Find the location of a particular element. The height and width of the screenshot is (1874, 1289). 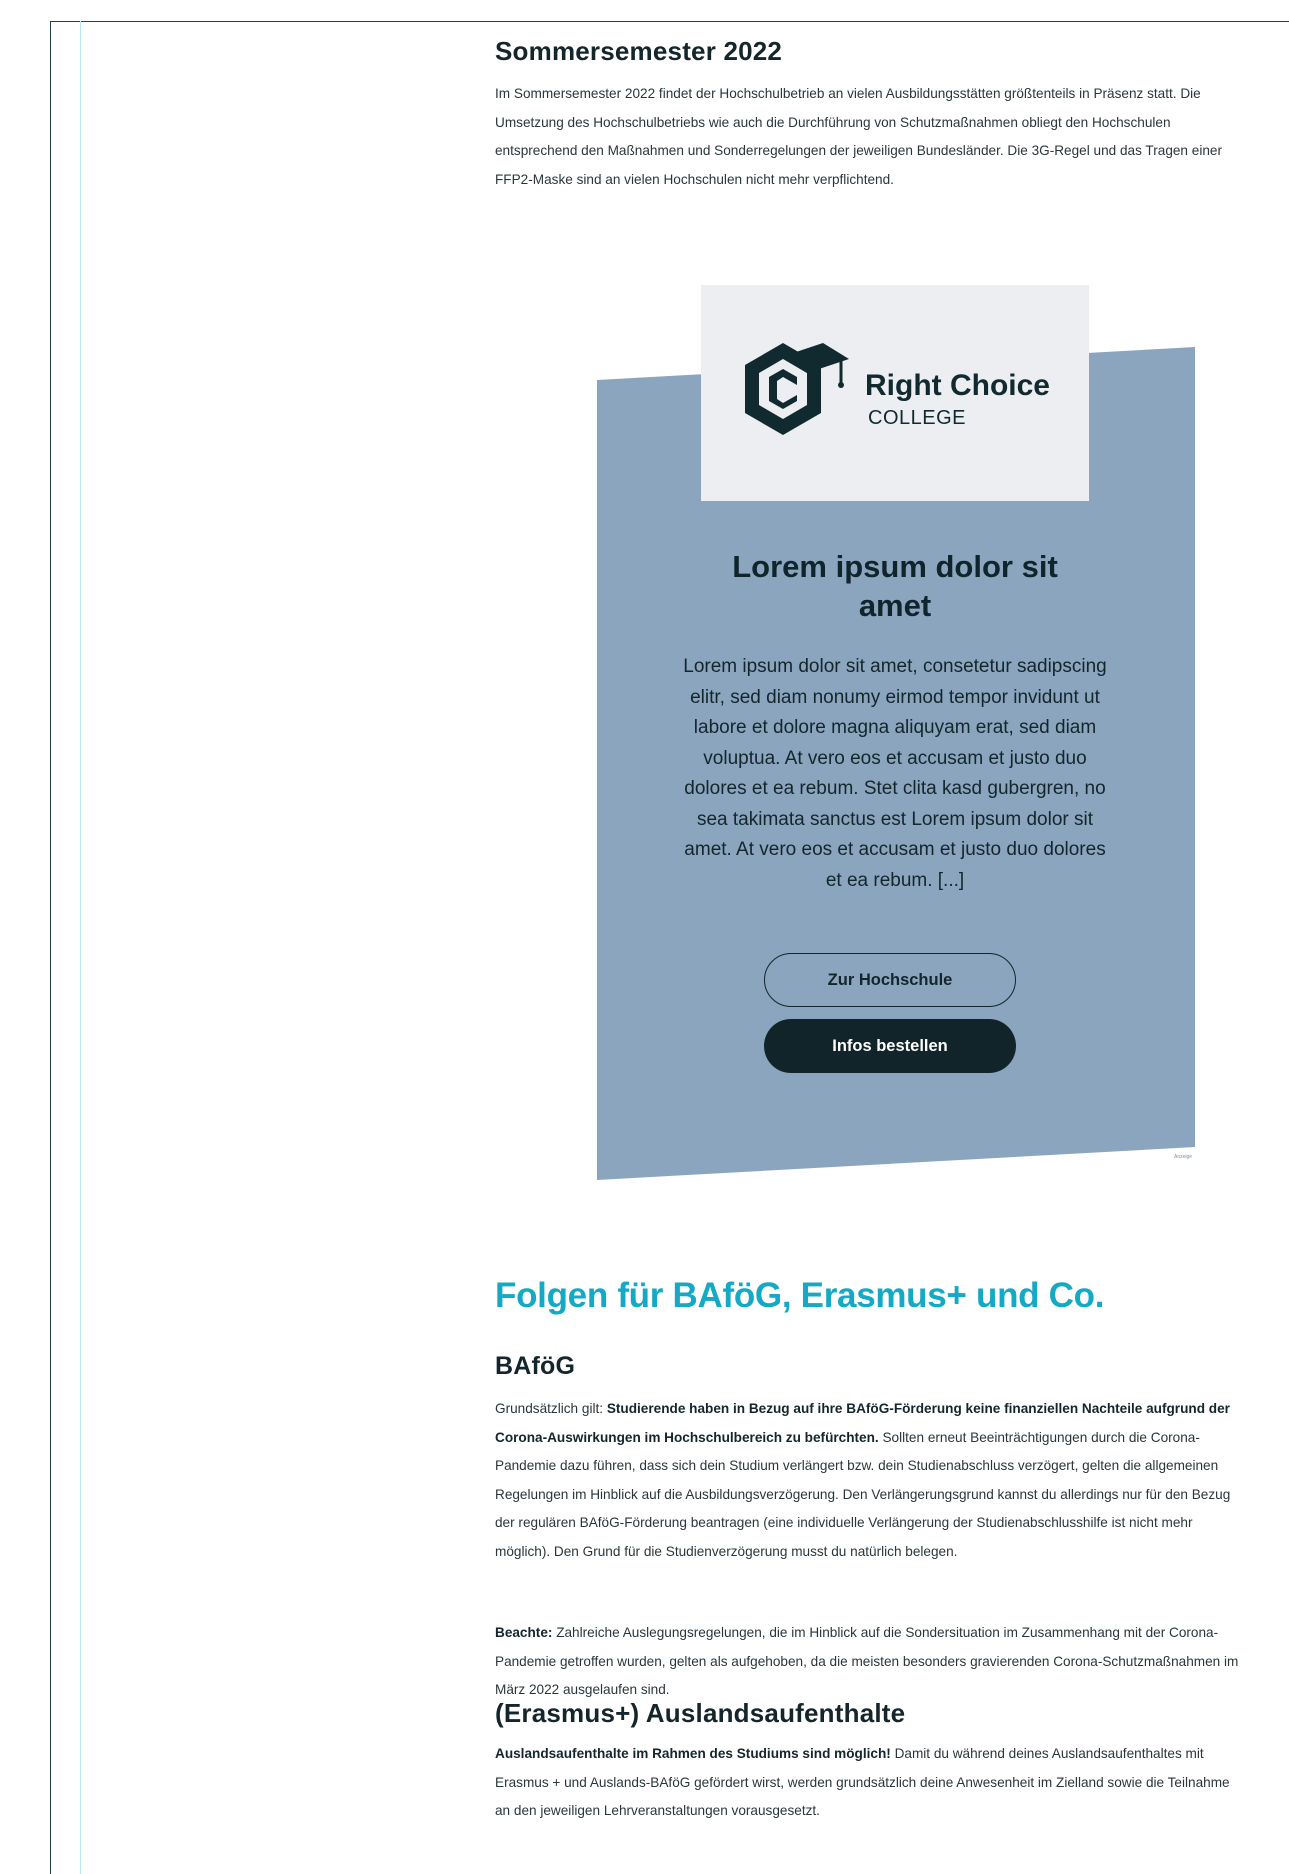

ad-title: Lorem ipsum dolor sit amet is located at coordinates (895, 586).